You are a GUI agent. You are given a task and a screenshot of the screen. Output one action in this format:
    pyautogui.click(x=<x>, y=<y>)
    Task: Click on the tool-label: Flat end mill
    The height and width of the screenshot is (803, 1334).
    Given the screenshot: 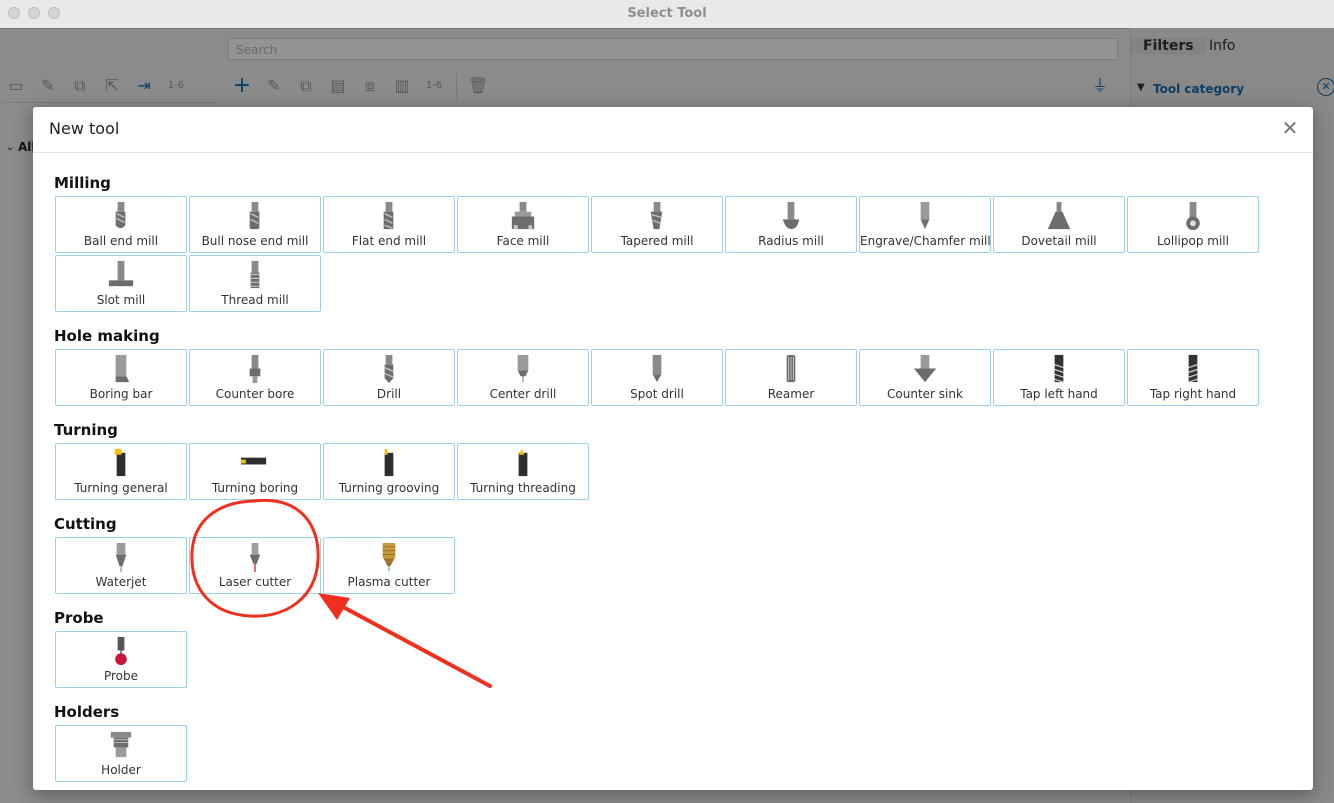 What is the action you would take?
    pyautogui.click(x=389, y=241)
    